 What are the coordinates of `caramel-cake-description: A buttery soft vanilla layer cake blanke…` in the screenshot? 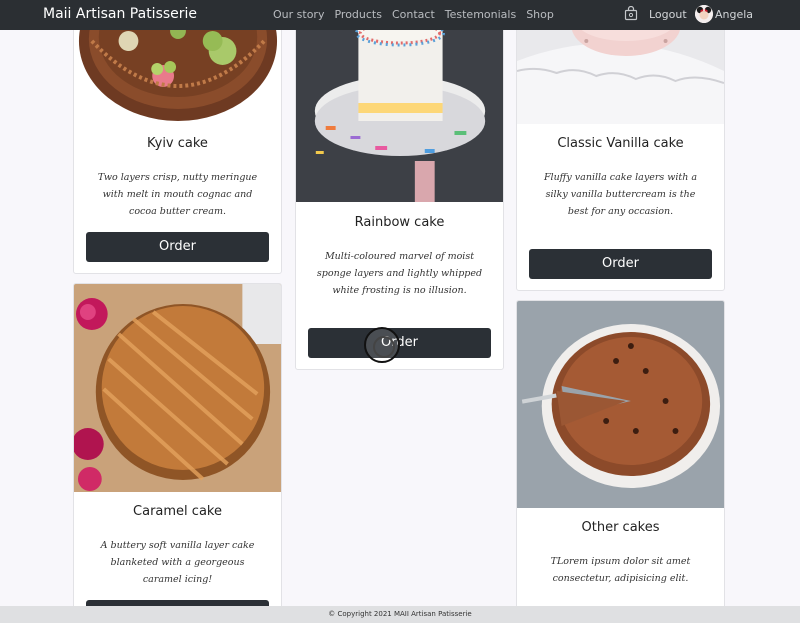 It's located at (177, 562).